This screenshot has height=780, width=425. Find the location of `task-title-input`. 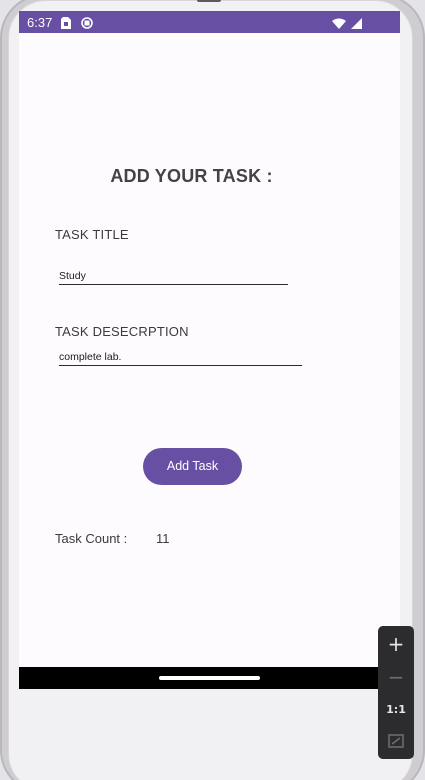

task-title-input is located at coordinates (173, 276).